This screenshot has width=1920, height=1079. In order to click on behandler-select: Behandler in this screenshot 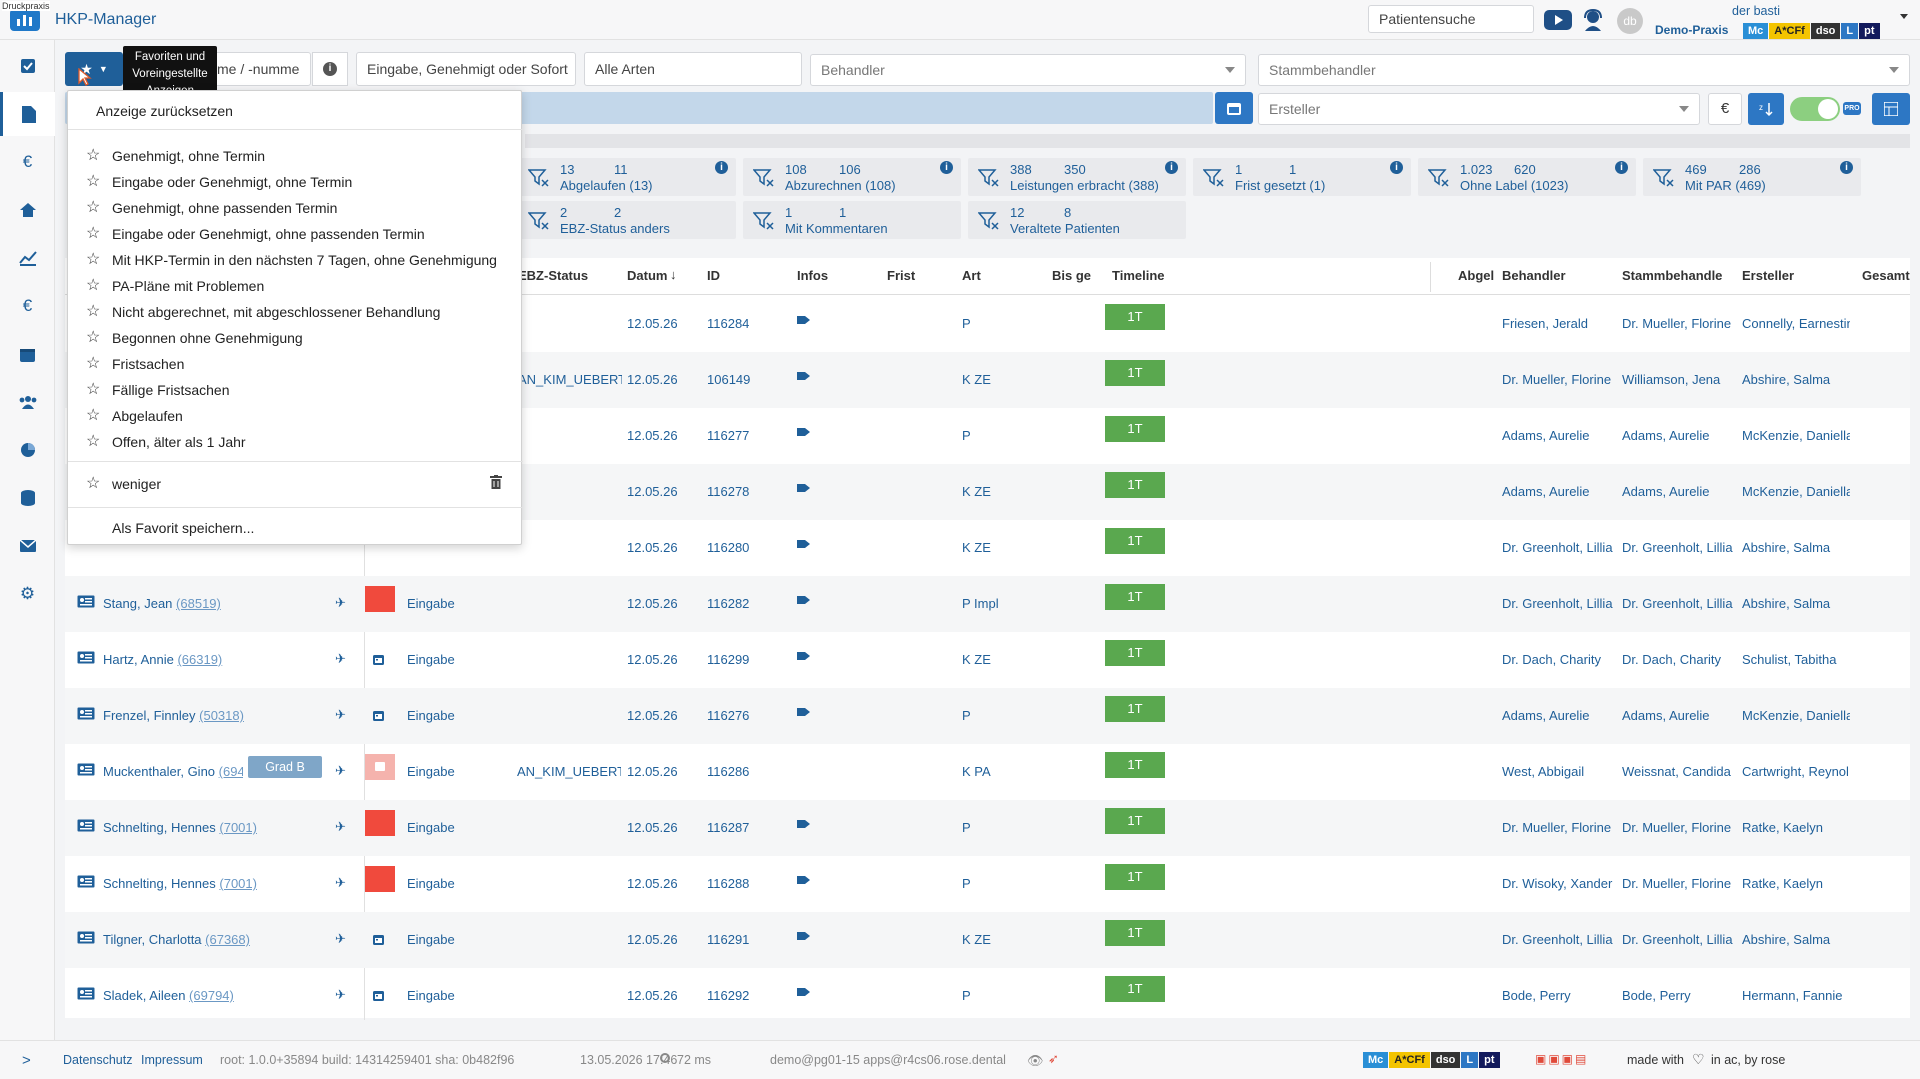, I will do `click(1028, 70)`.